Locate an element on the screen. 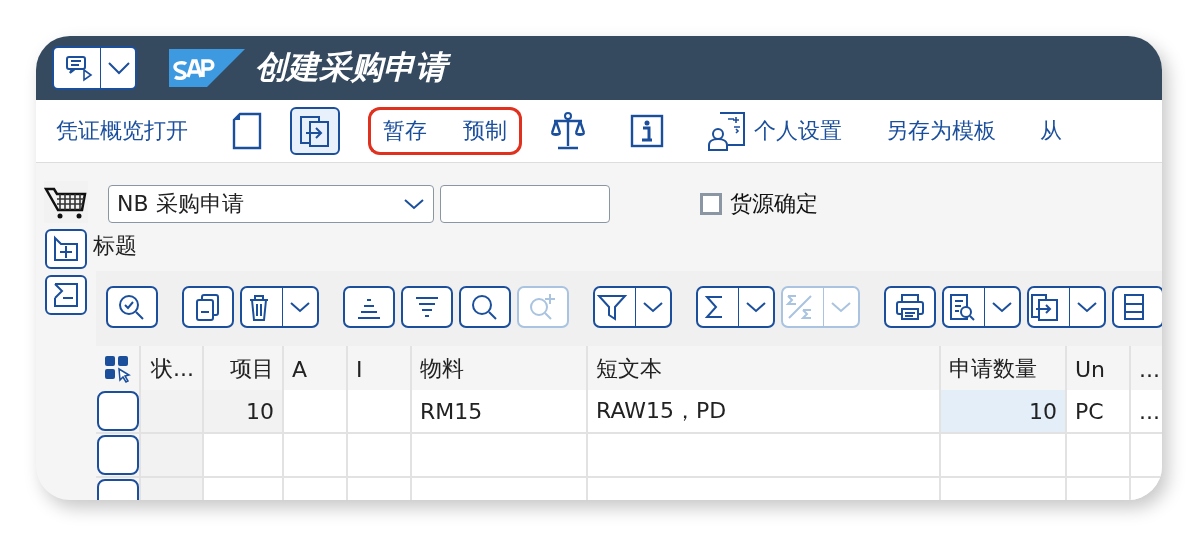 Image resolution: width=1198 pixels, height=536 pixels. message-icon is located at coordinates (79, 68).